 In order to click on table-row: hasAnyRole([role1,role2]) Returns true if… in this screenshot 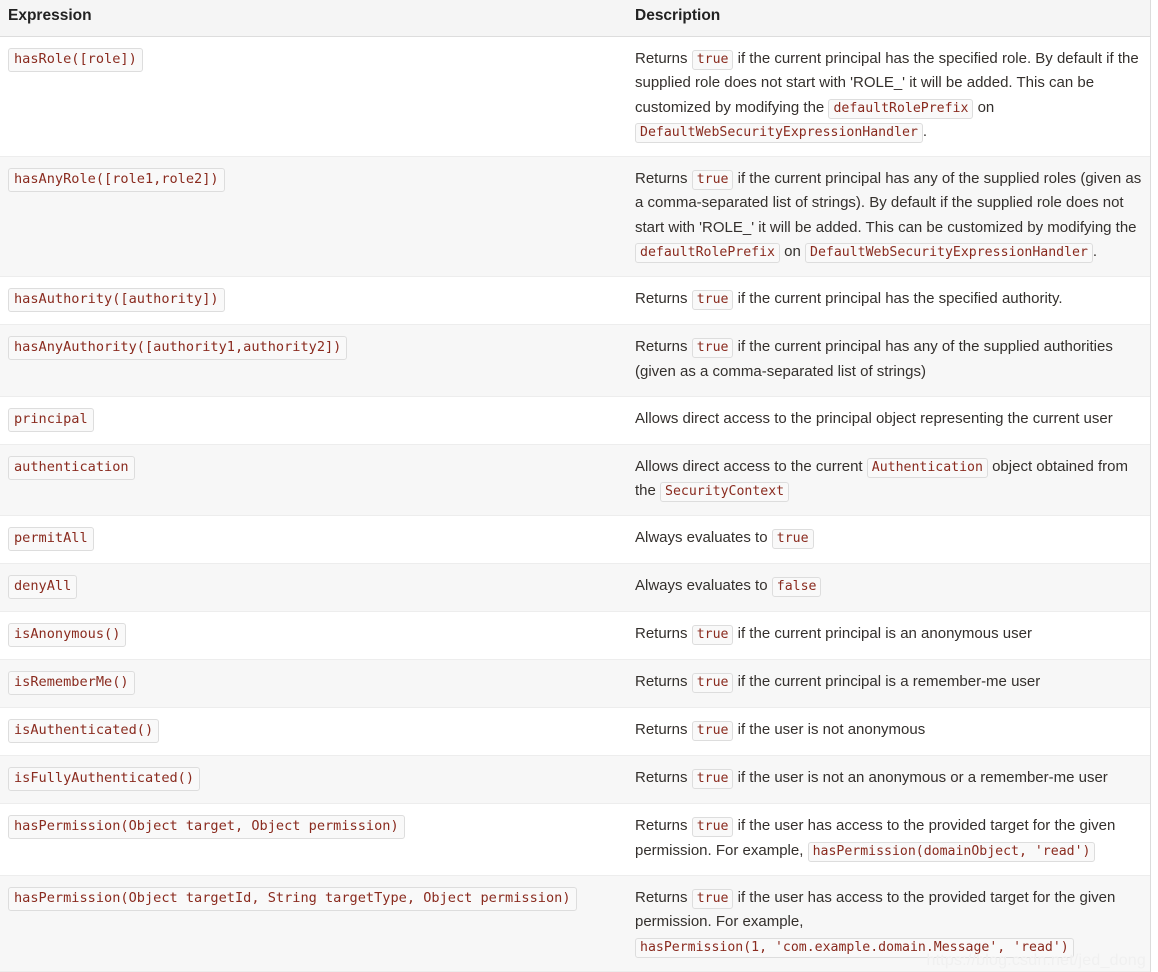, I will do `click(575, 217)`.